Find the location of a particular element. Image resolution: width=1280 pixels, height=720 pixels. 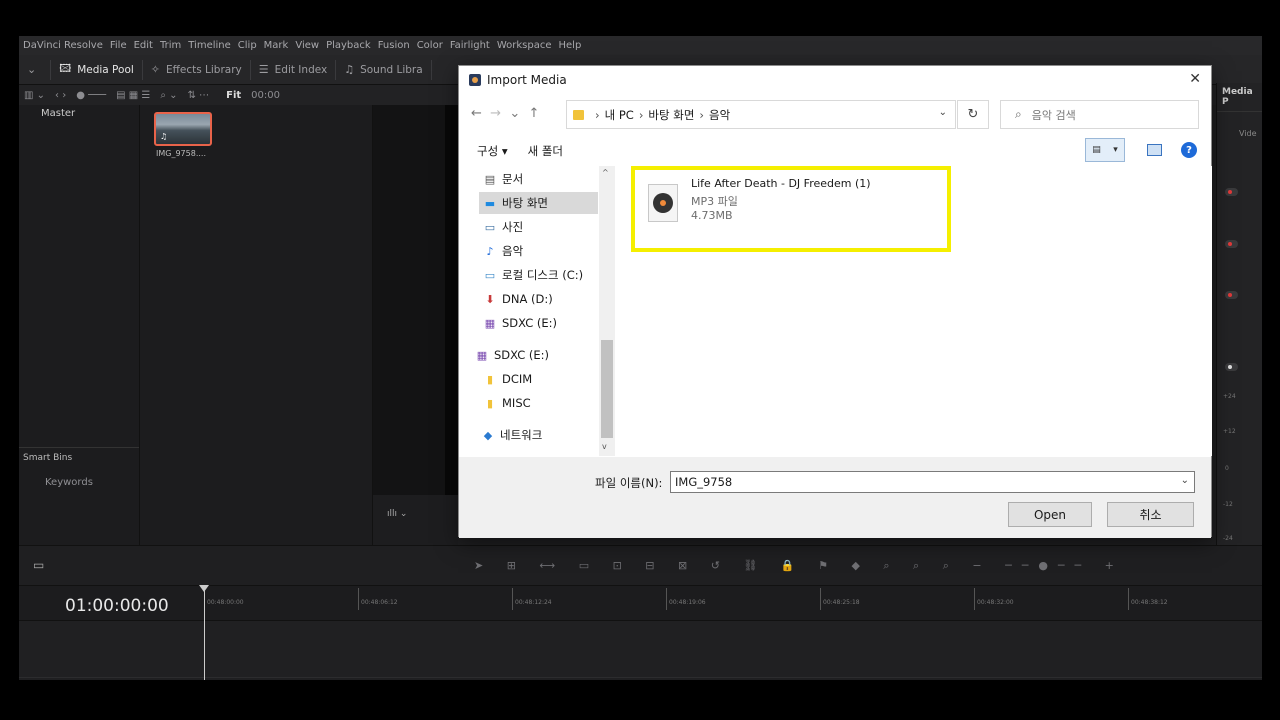

back-icon: ‹ › is located at coordinates (60, 95).